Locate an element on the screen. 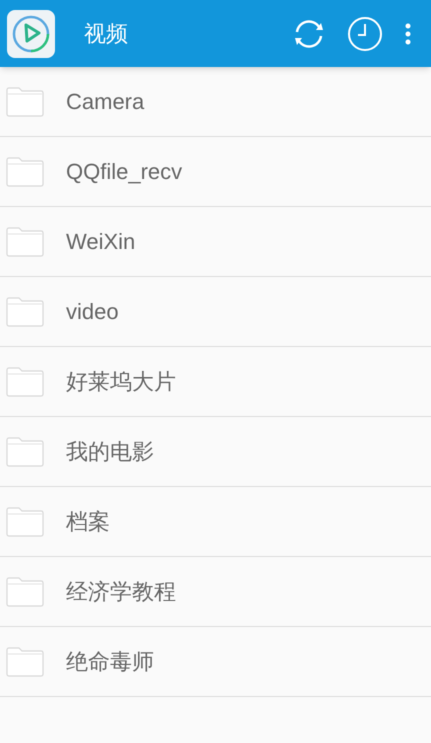 The height and width of the screenshot is (743, 431). folder-name: video is located at coordinates (92, 312).